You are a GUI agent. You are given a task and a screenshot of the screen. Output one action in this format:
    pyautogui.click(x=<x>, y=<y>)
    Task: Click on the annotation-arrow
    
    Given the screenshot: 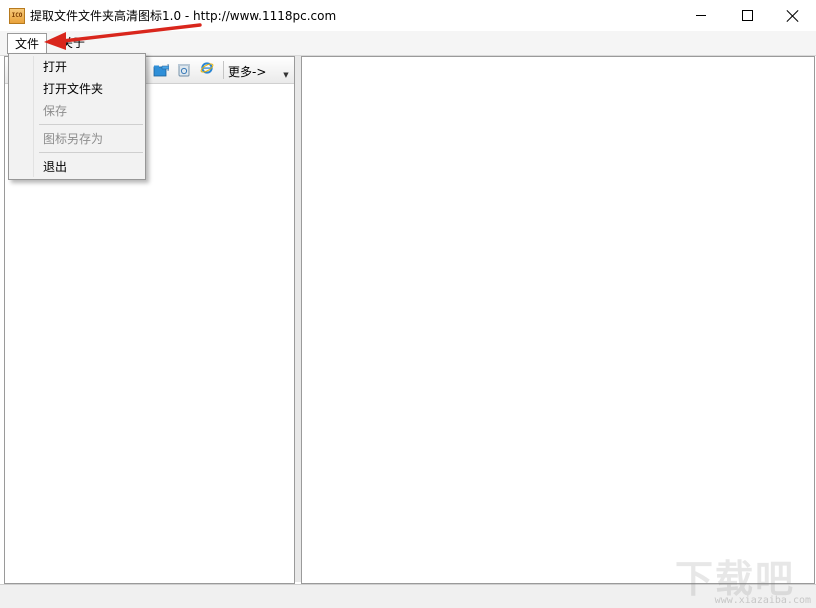 What is the action you would take?
    pyautogui.click(x=123, y=36)
    